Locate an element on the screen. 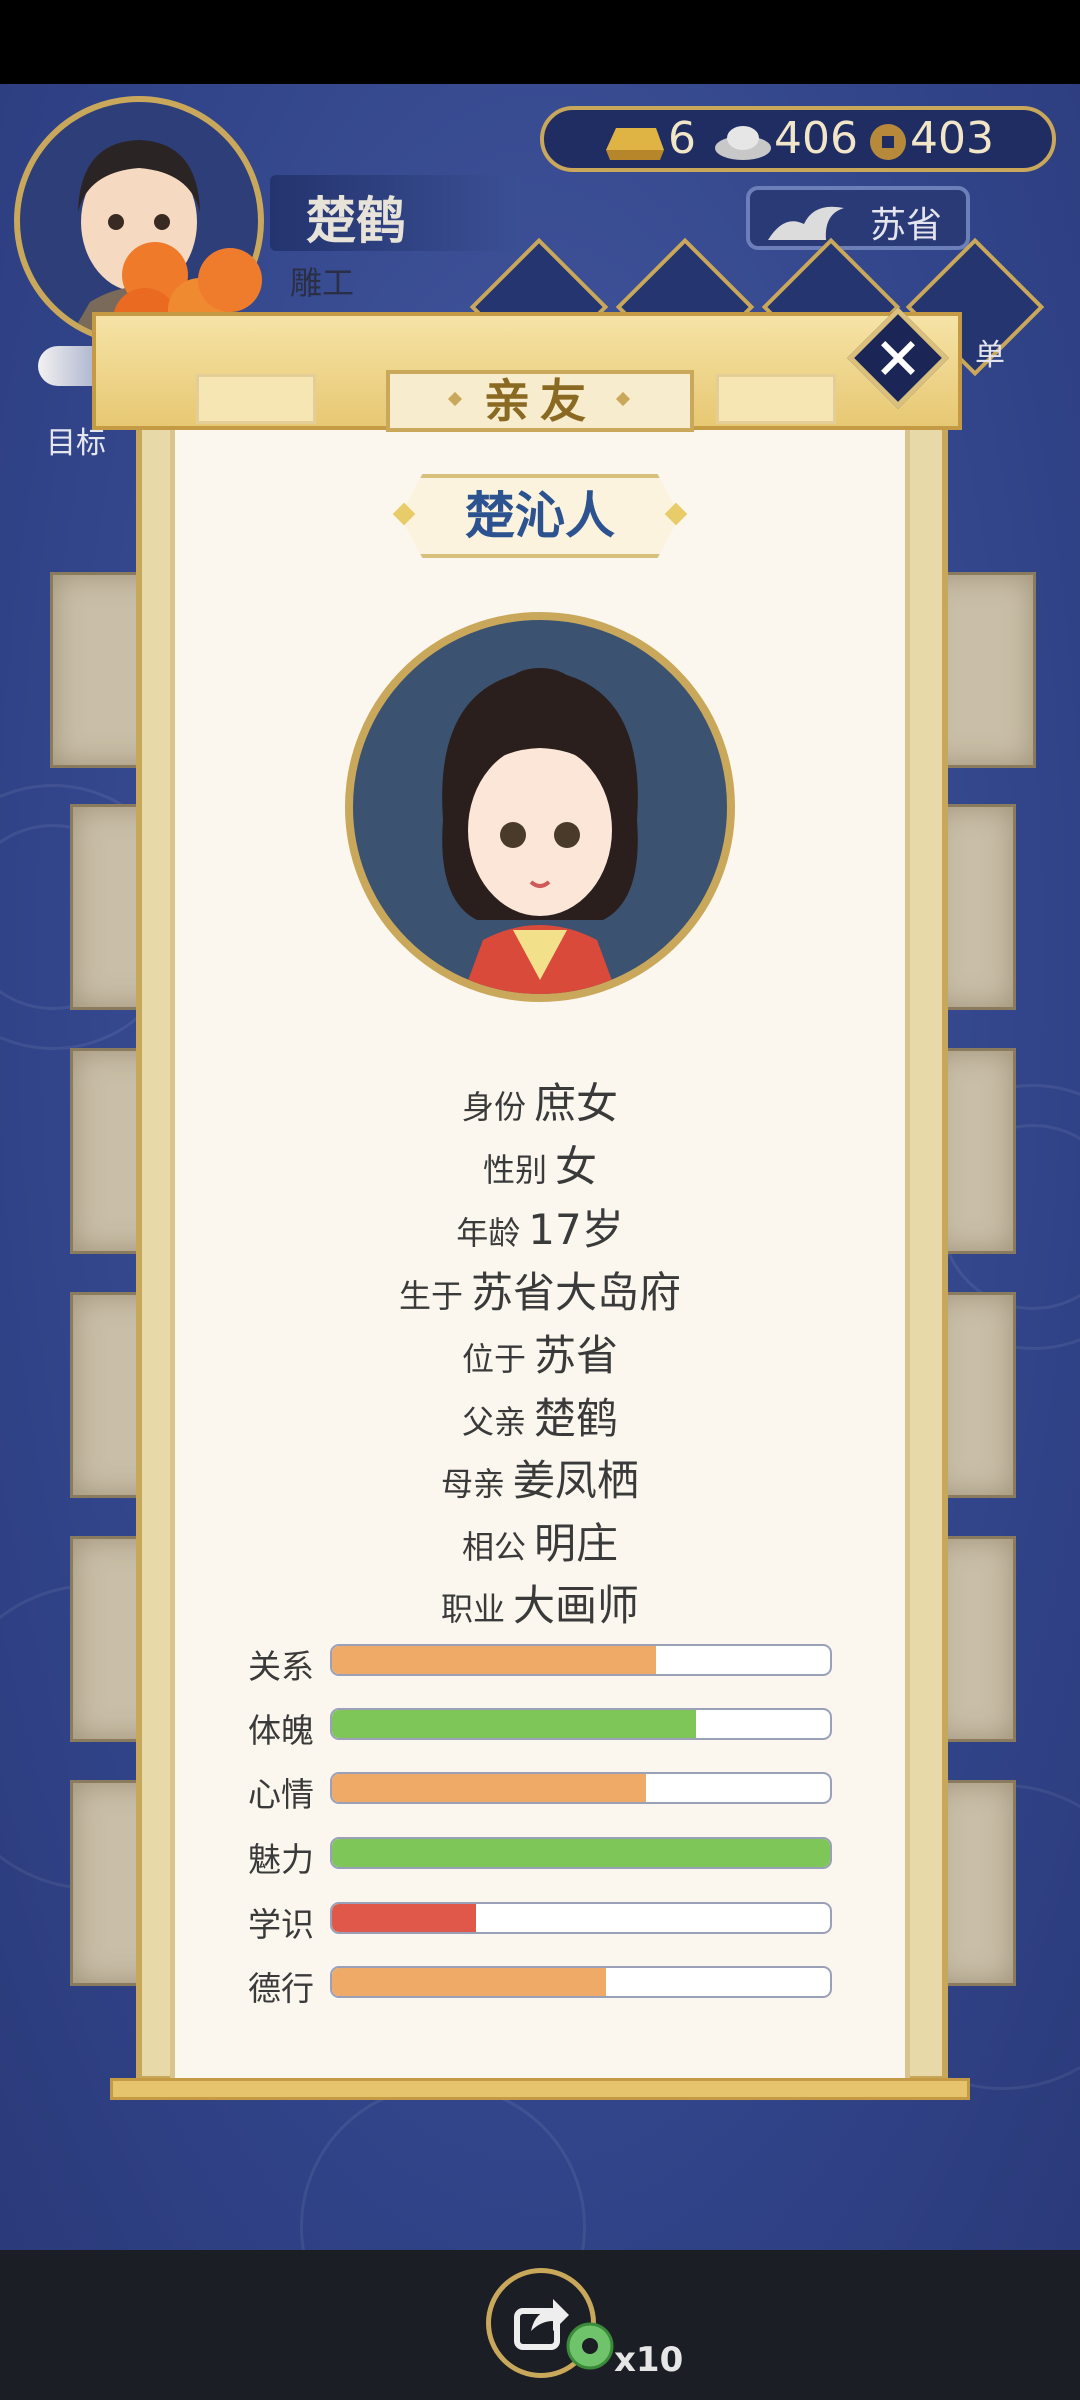 This screenshot has height=2400, width=1080. gold-count: 6 is located at coordinates (682, 138).